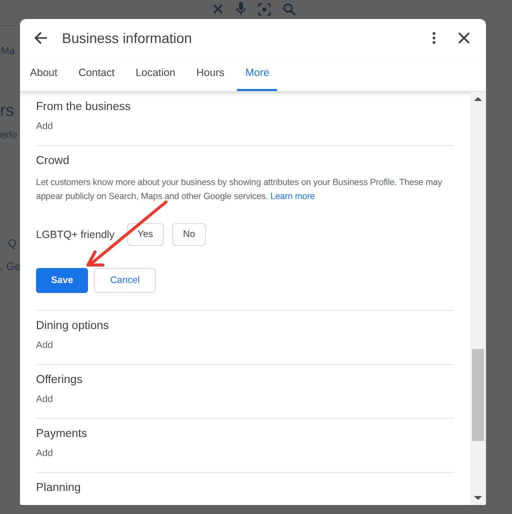  Describe the element at coordinates (60, 380) in the screenshot. I see `section-title: Offerings` at that location.